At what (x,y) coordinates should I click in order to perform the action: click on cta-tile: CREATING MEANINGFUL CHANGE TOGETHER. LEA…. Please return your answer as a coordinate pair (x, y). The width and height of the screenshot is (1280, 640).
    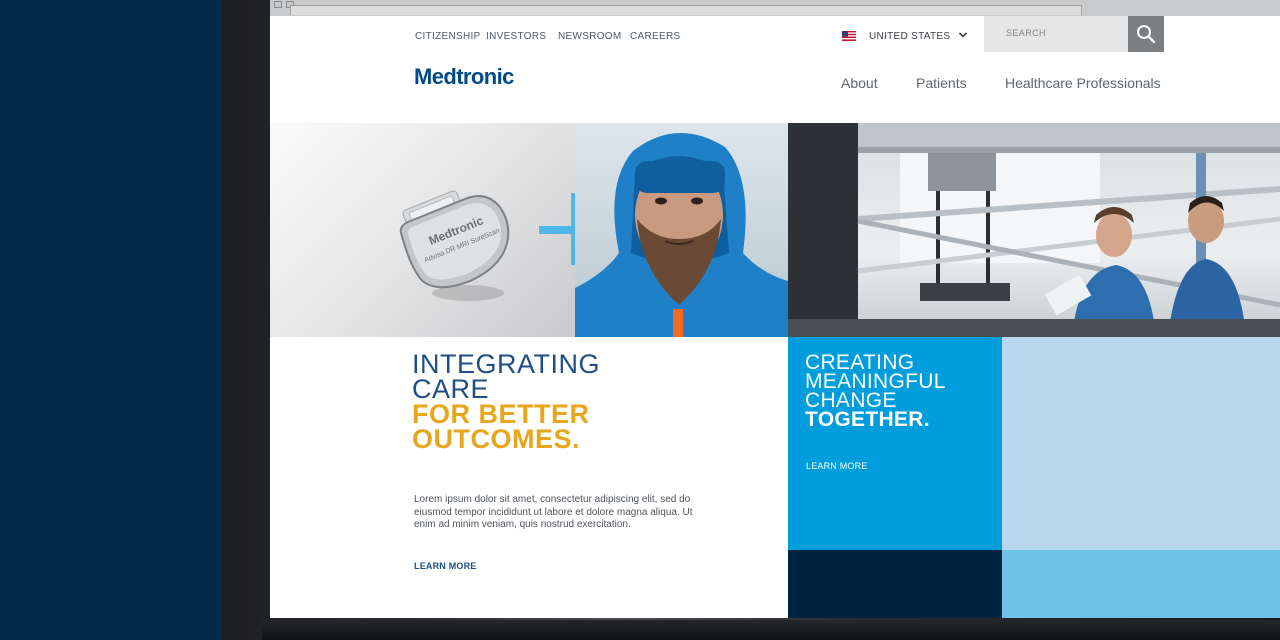
    Looking at the image, I should click on (895, 443).